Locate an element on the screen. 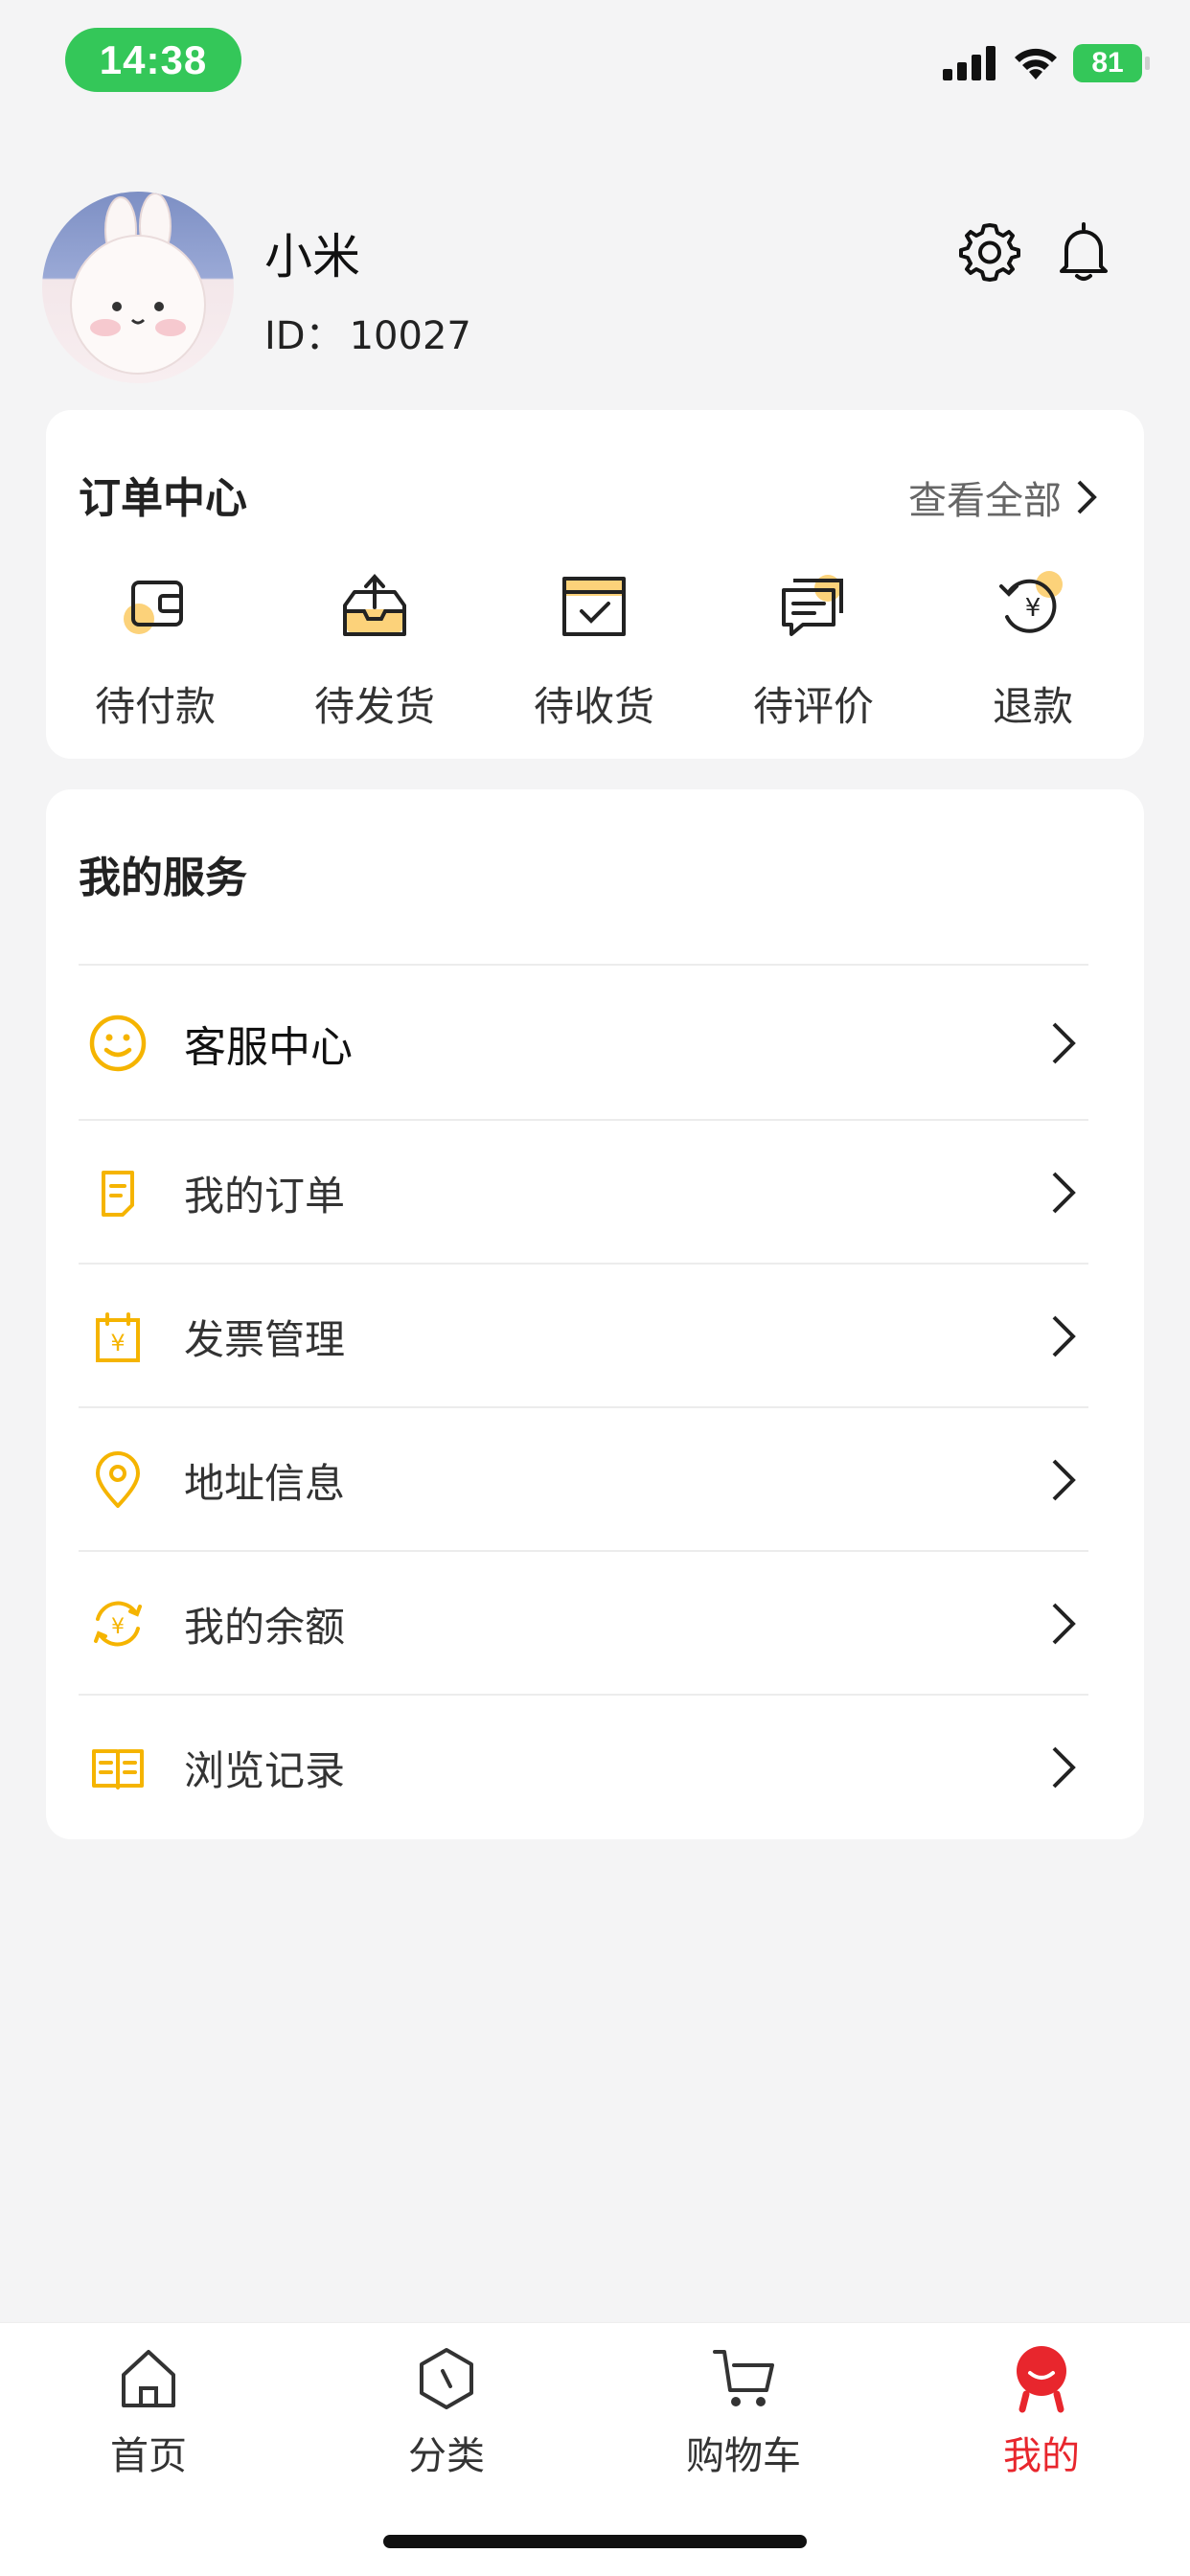 The width and height of the screenshot is (1190, 2576). tab-label: 分类 is located at coordinates (447, 2456).